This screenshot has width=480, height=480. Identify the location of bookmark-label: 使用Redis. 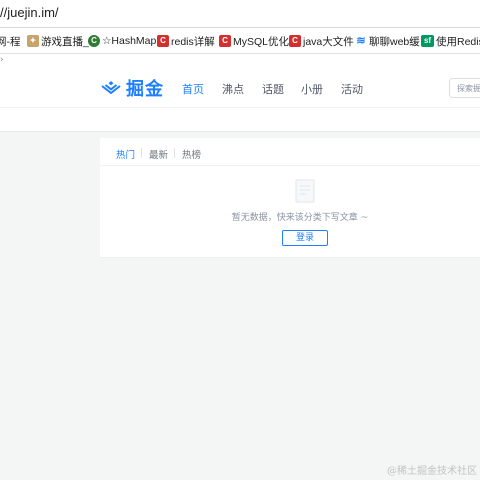
(458, 41).